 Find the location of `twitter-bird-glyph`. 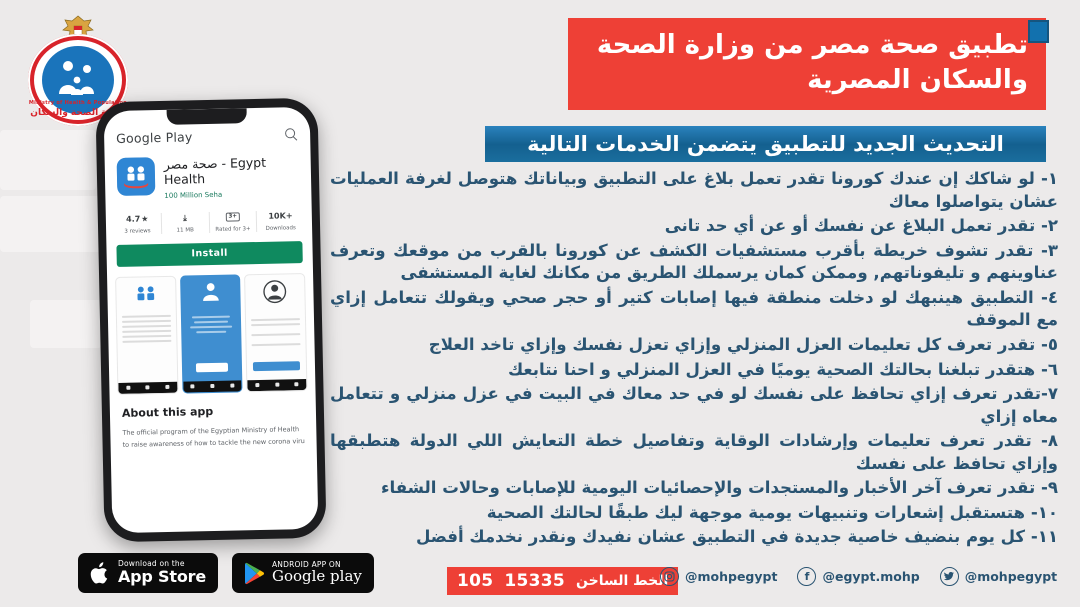

twitter-bird-glyph is located at coordinates (949, 576).